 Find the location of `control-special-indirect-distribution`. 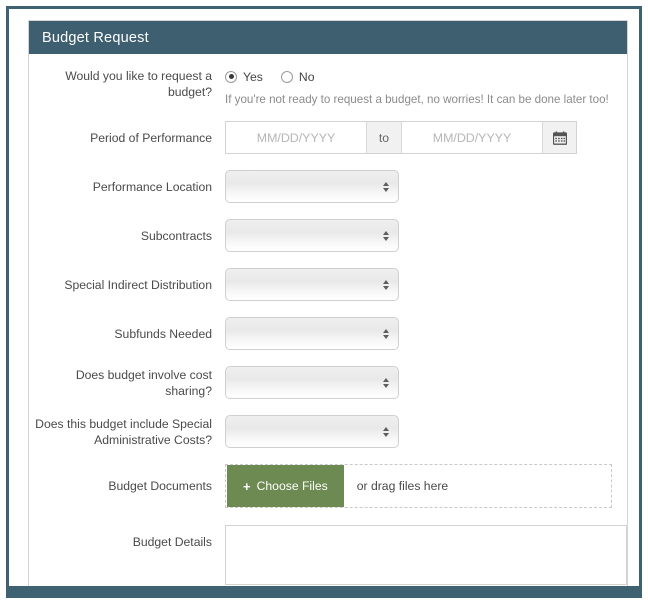

control-special-indirect-distribution is located at coordinates (426, 284).